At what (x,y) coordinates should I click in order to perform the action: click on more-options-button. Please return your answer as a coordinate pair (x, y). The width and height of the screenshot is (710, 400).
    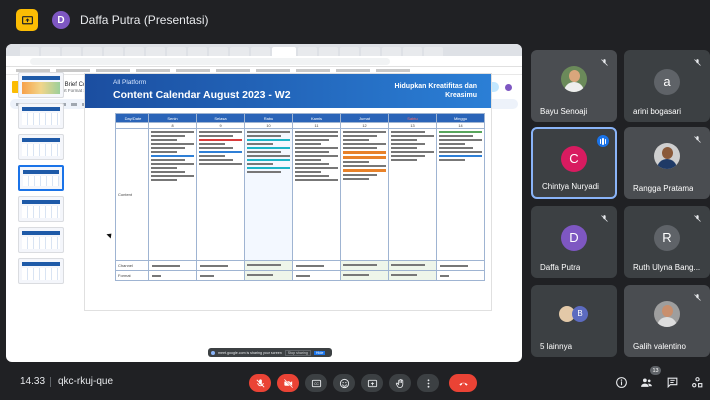
    Looking at the image, I should click on (428, 383).